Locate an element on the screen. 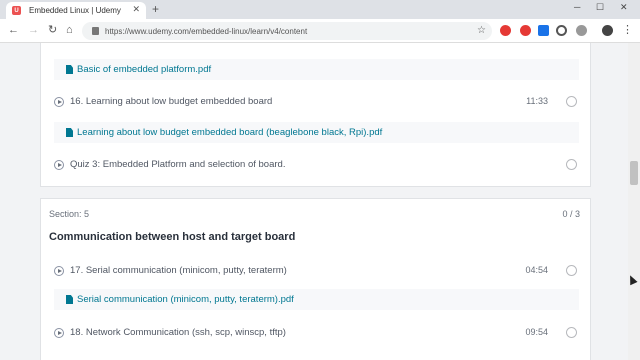  forward-arrow-icon: → is located at coordinates (33, 30).